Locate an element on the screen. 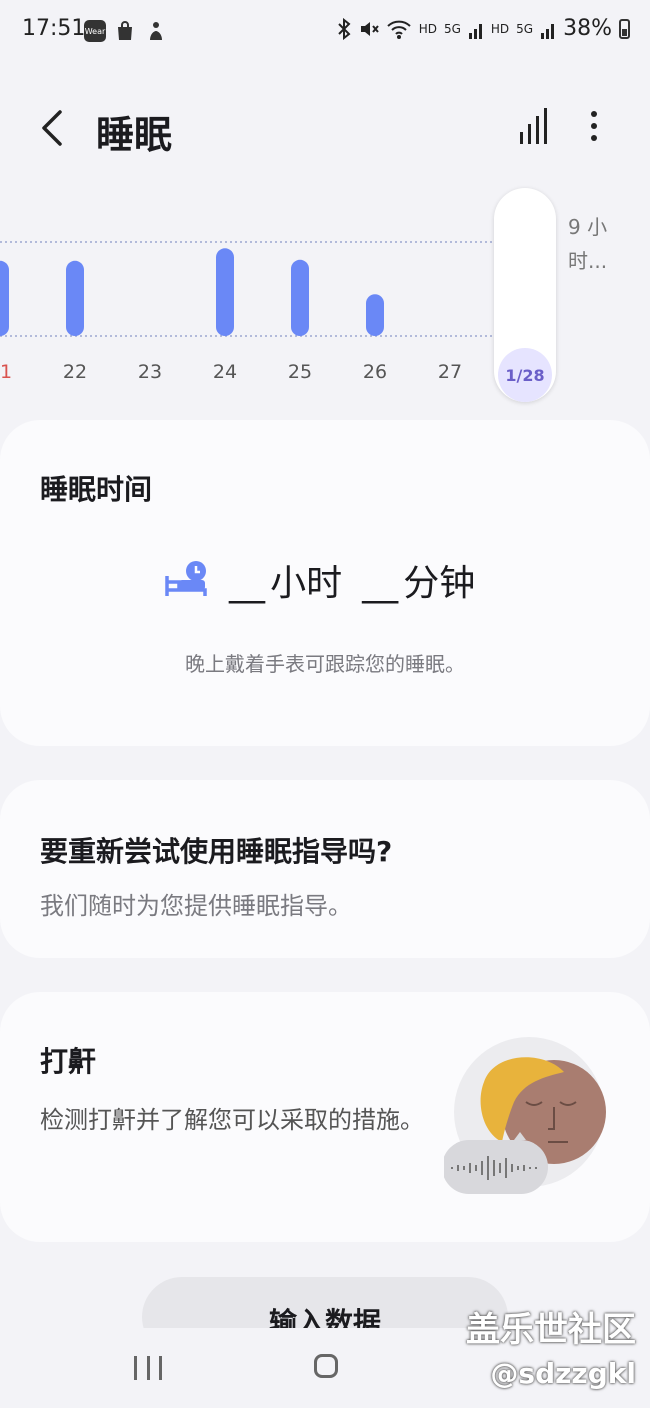 The height and width of the screenshot is (1408, 650). bed-clock-icon is located at coordinates (186, 578).